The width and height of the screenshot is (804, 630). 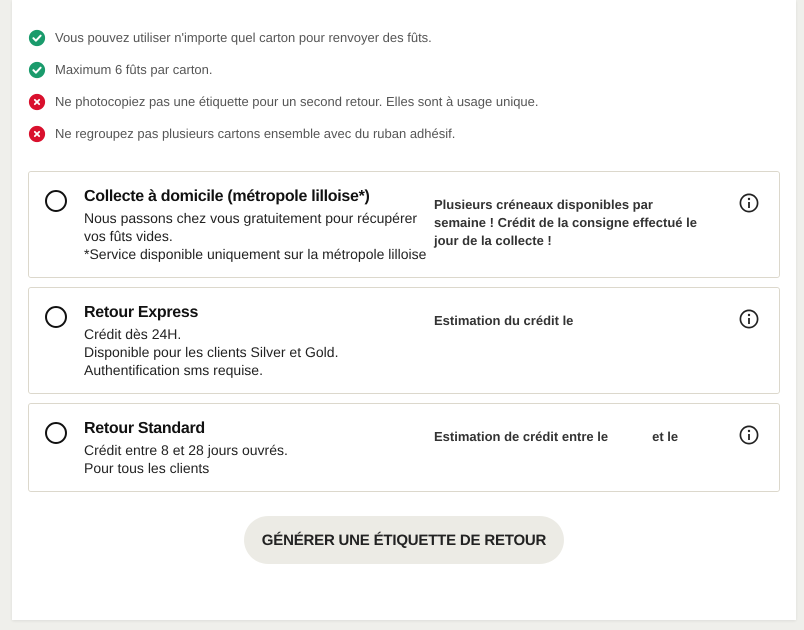 What do you see at coordinates (566, 223) in the screenshot?
I see `credit-info: Plusieurs créneaux disponibles par semaine ! Crédit de la consigne effectué le jour de la collecte !` at bounding box center [566, 223].